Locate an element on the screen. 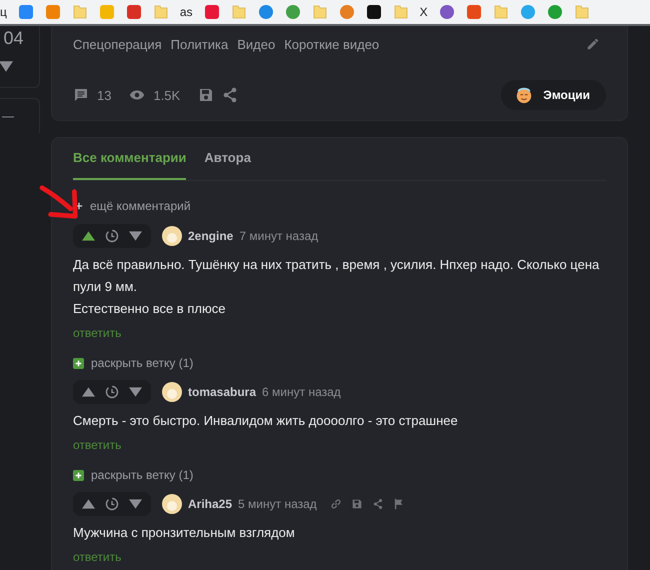 This screenshot has height=570, width=650. view-count: 1.5K is located at coordinates (166, 95).